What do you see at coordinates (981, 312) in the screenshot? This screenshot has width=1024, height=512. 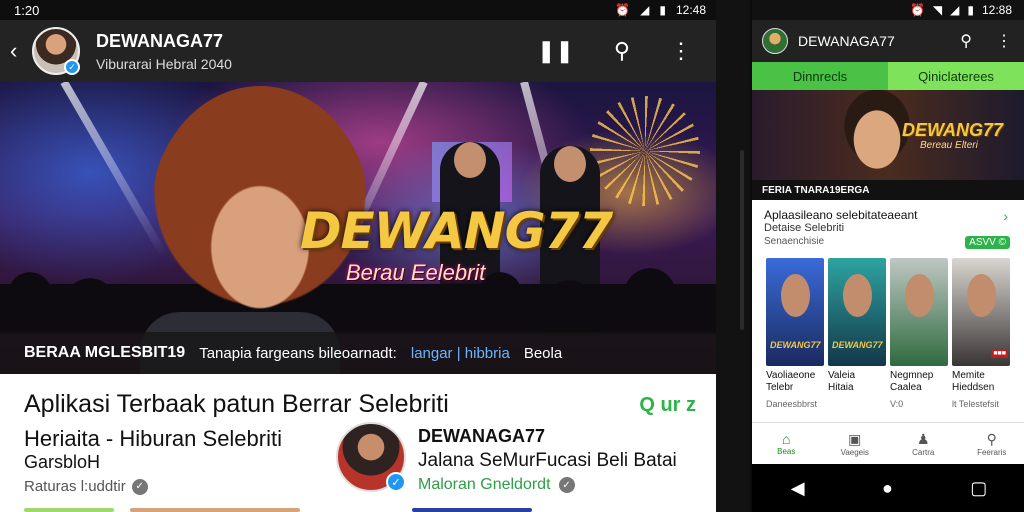 I see `thumbnail-card: ■■■` at bounding box center [981, 312].